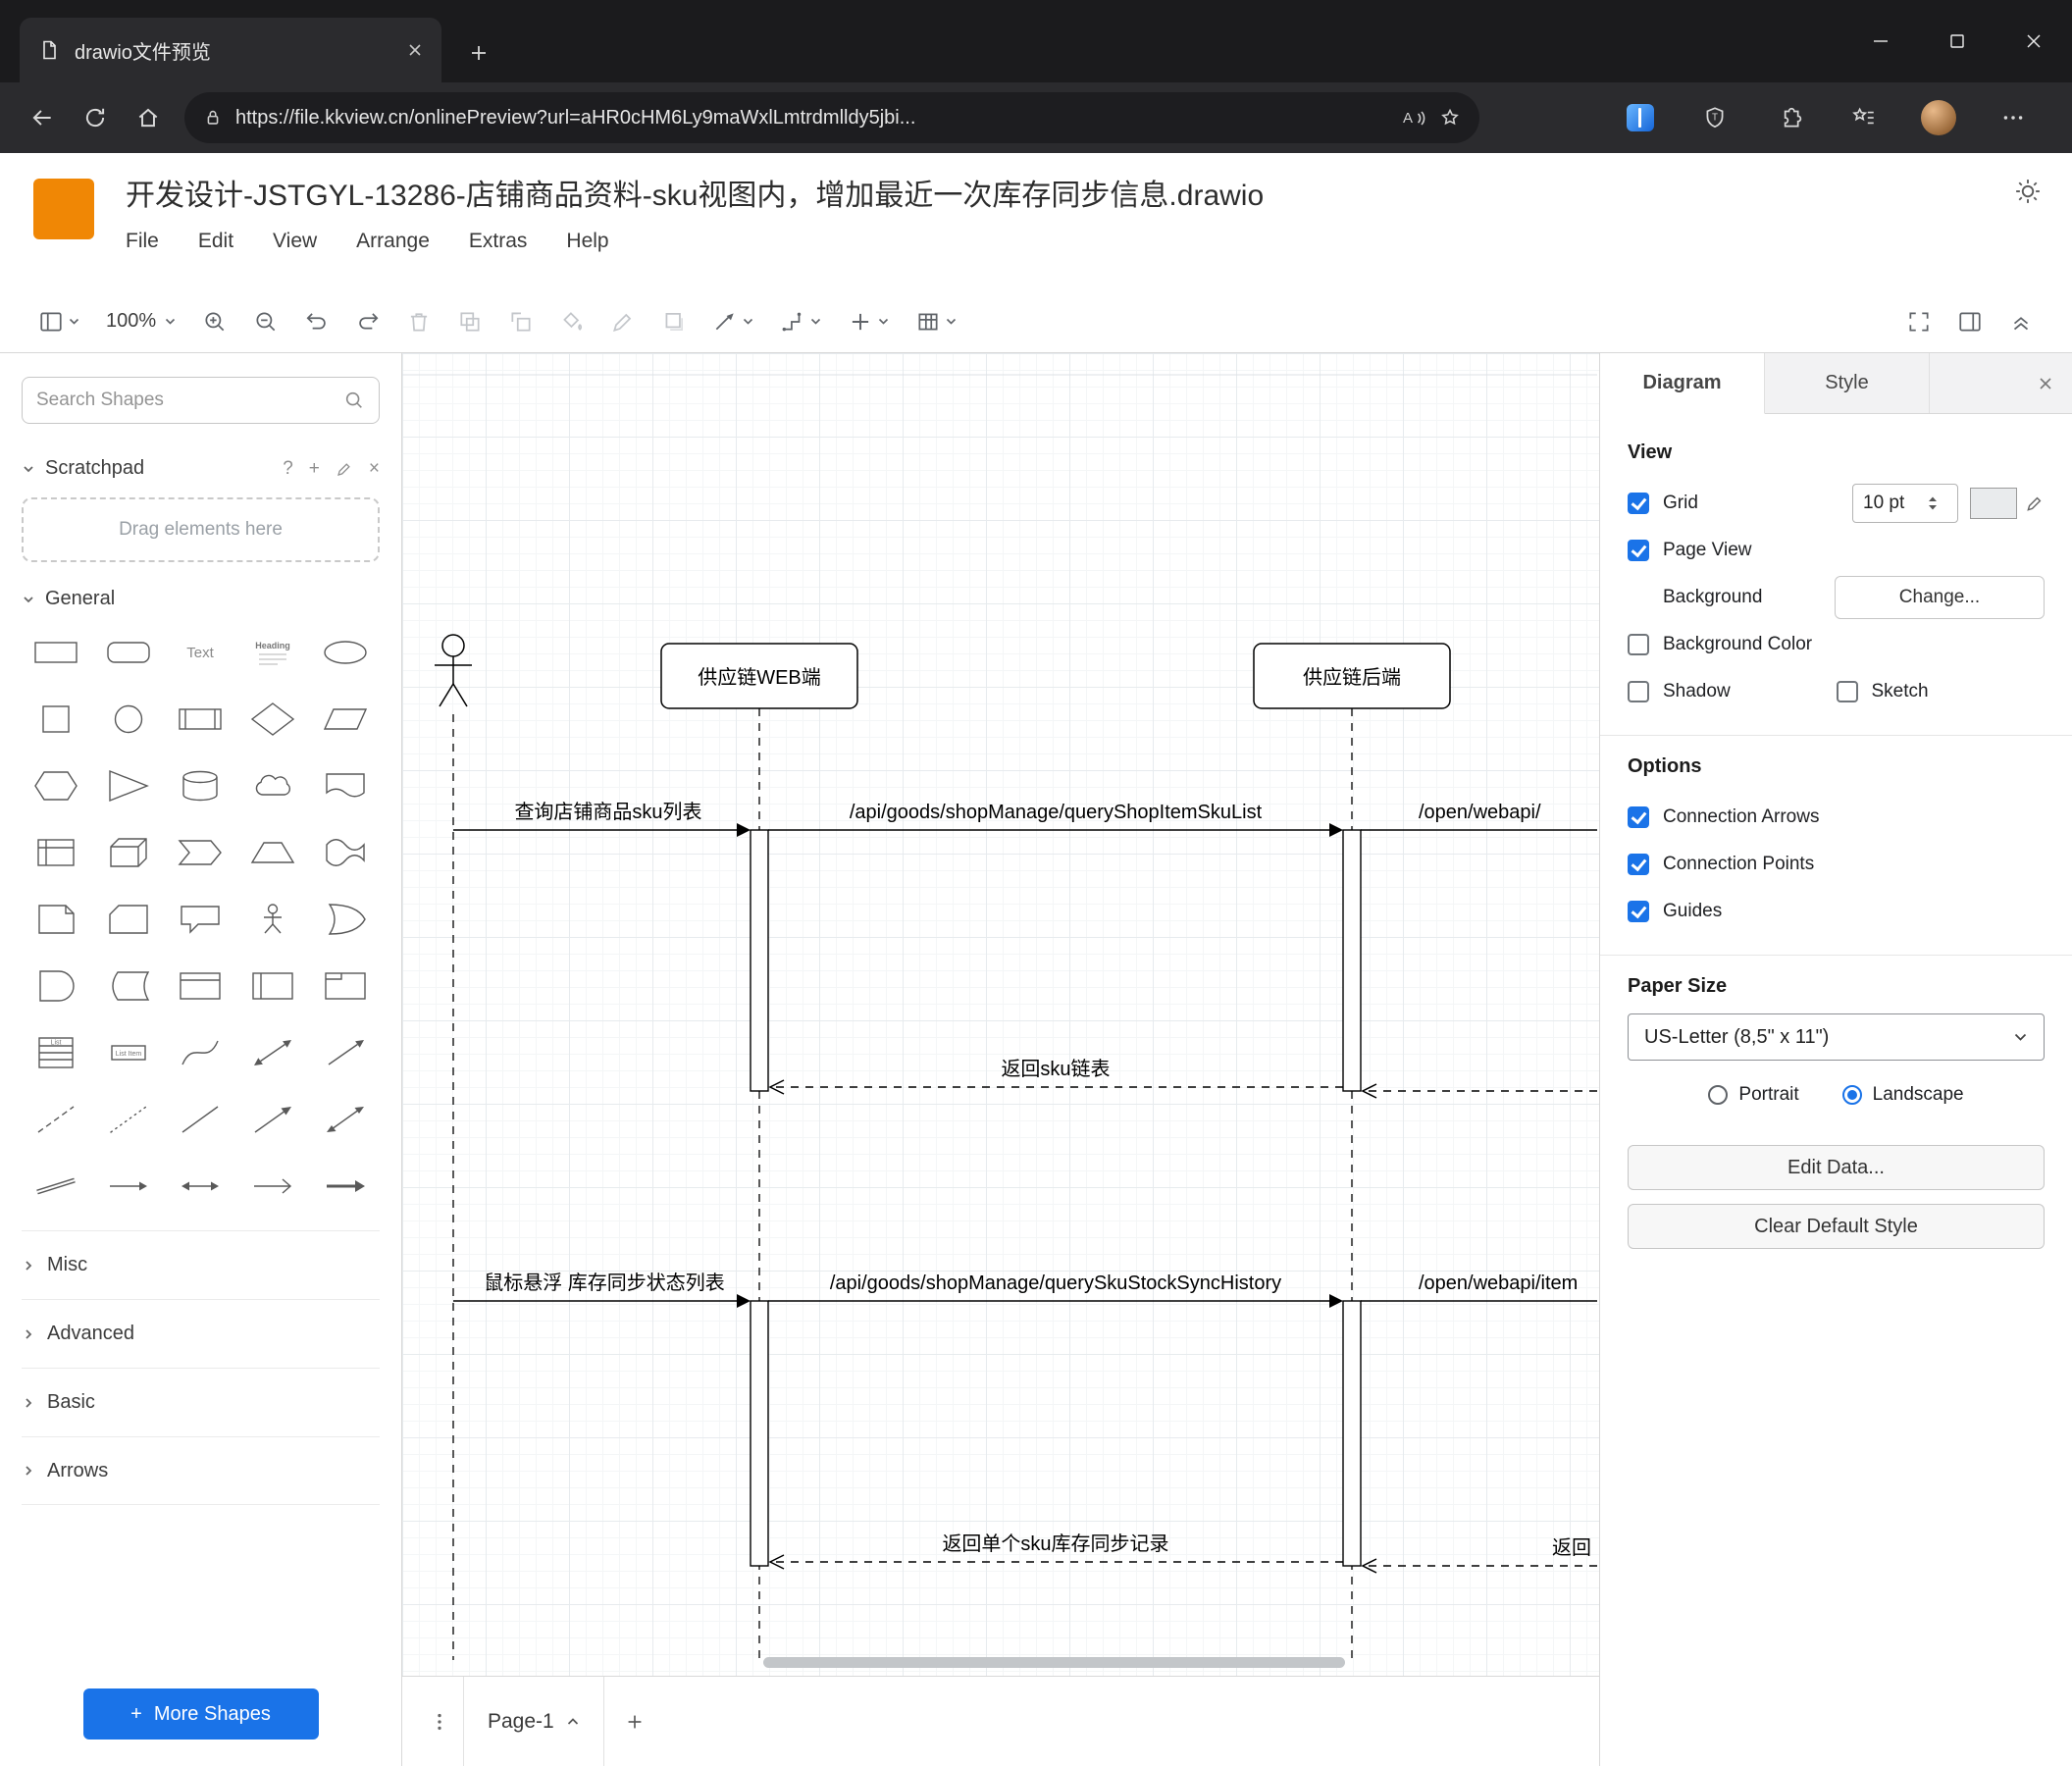  What do you see at coordinates (1479, 1091) in the screenshot?
I see `return-to-backend` at bounding box center [1479, 1091].